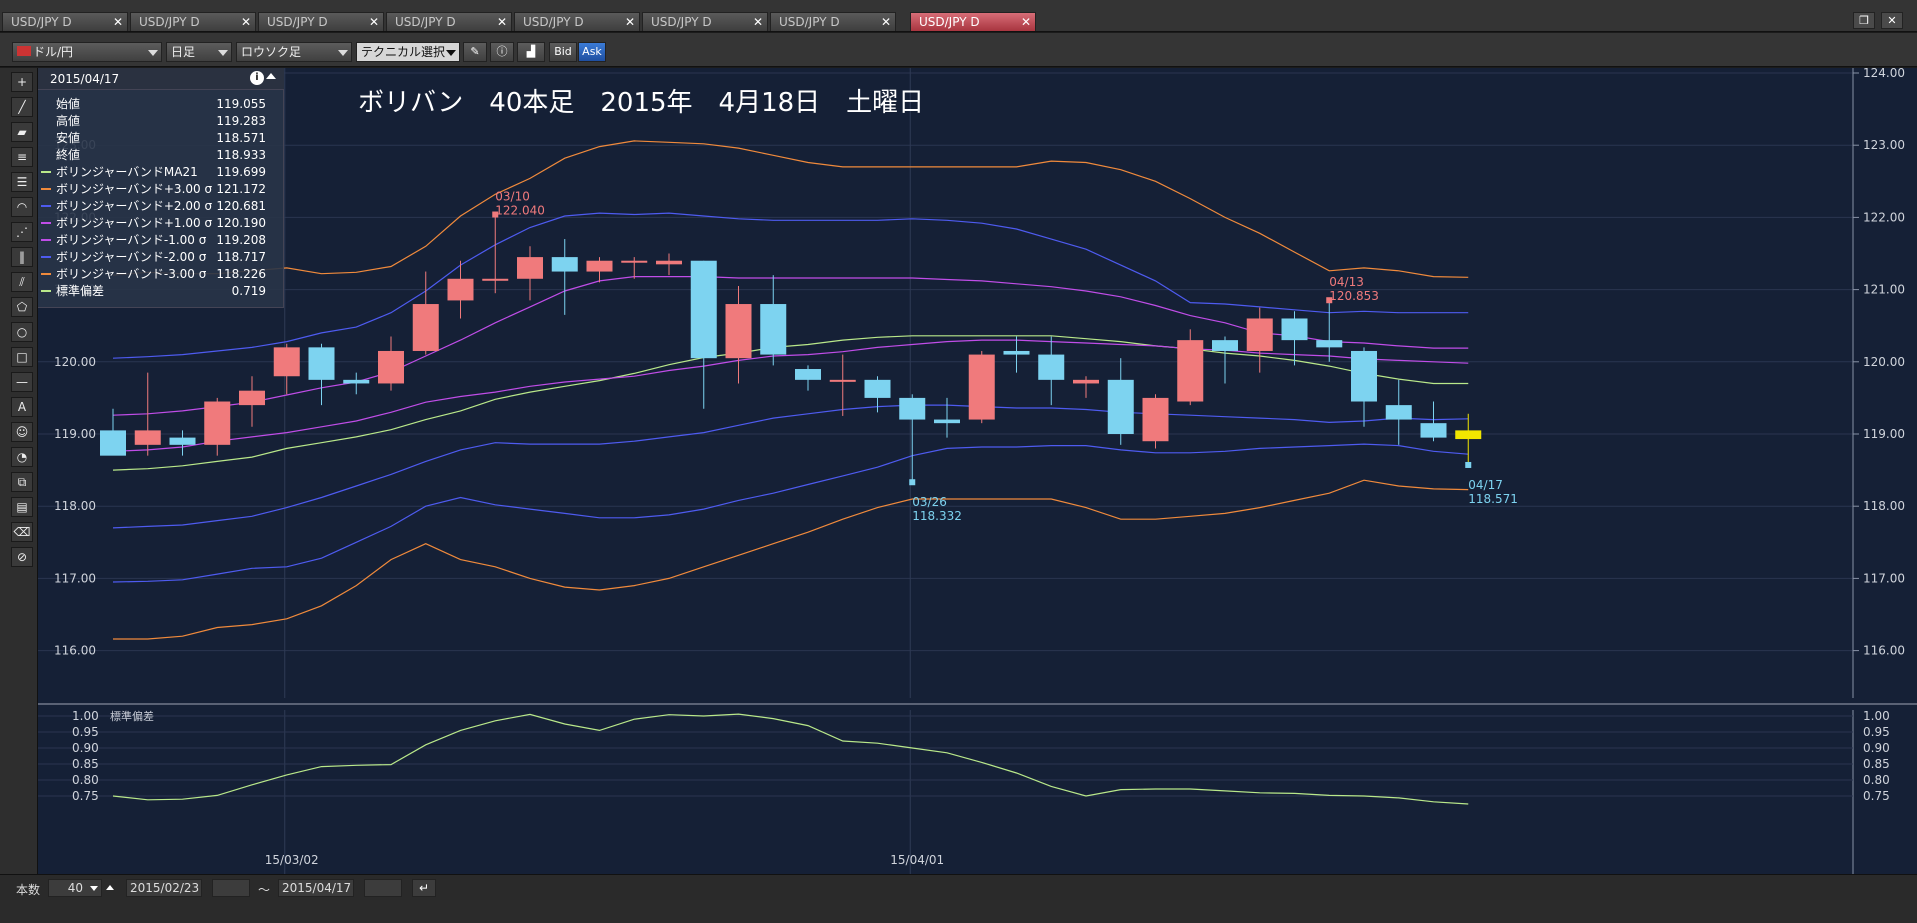  I want to click on ask-button: Ask, so click(592, 52).